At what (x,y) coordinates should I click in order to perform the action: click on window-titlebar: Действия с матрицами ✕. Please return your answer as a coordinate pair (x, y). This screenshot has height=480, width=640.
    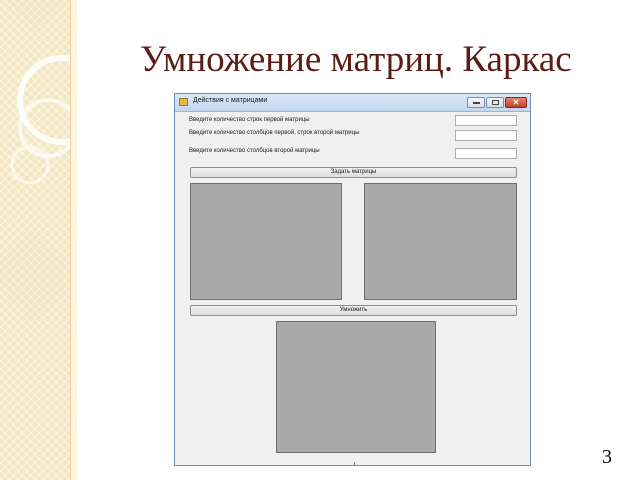
    Looking at the image, I should click on (352, 103).